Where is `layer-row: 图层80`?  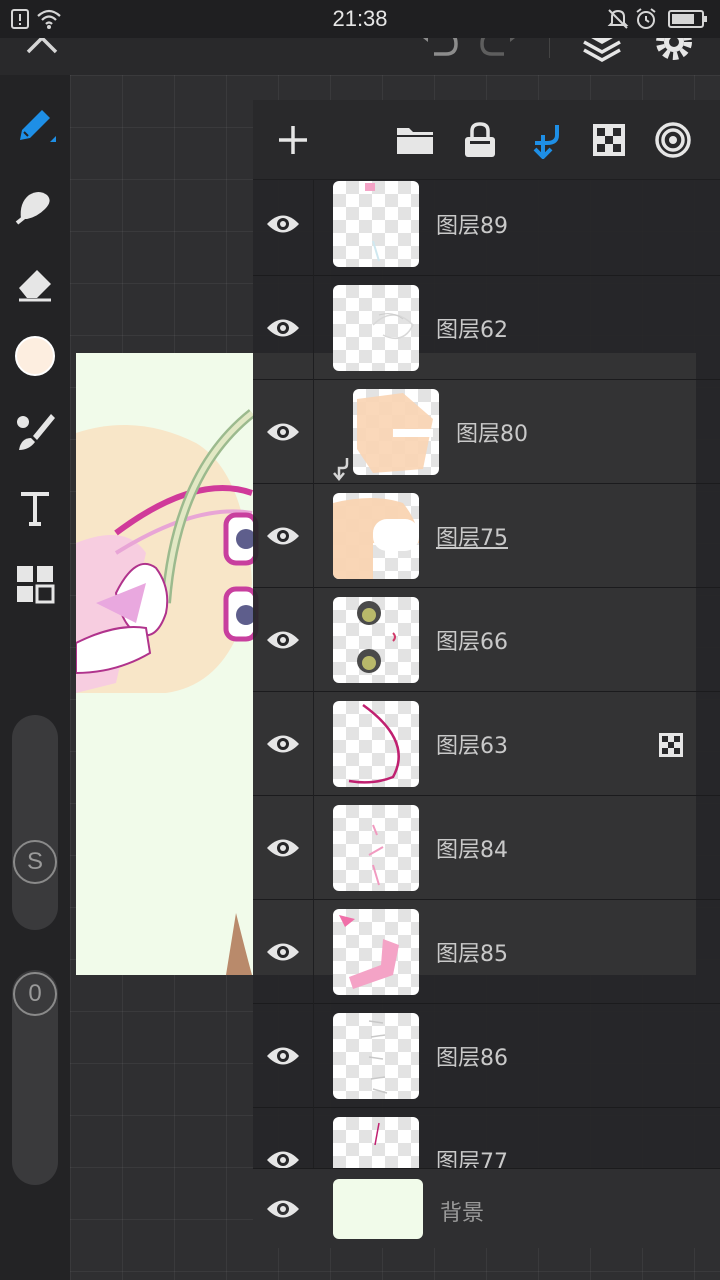 layer-row: 图层80 is located at coordinates (486, 432).